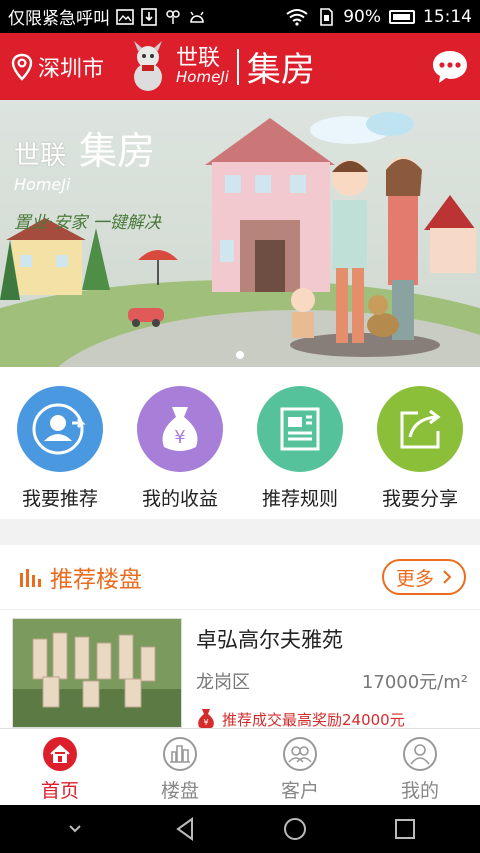  Describe the element at coordinates (185, 829) in the screenshot. I see `back-icon` at that location.